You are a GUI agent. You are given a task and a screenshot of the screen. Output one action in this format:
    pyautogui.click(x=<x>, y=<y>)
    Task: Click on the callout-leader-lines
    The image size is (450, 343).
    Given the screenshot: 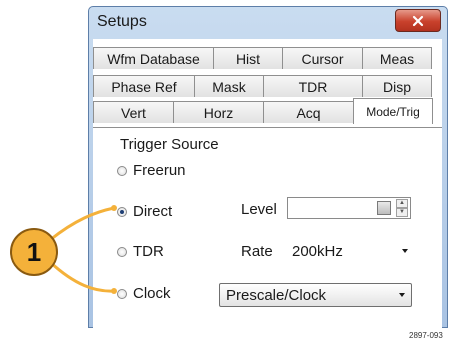 What is the action you would take?
    pyautogui.click(x=82, y=249)
    